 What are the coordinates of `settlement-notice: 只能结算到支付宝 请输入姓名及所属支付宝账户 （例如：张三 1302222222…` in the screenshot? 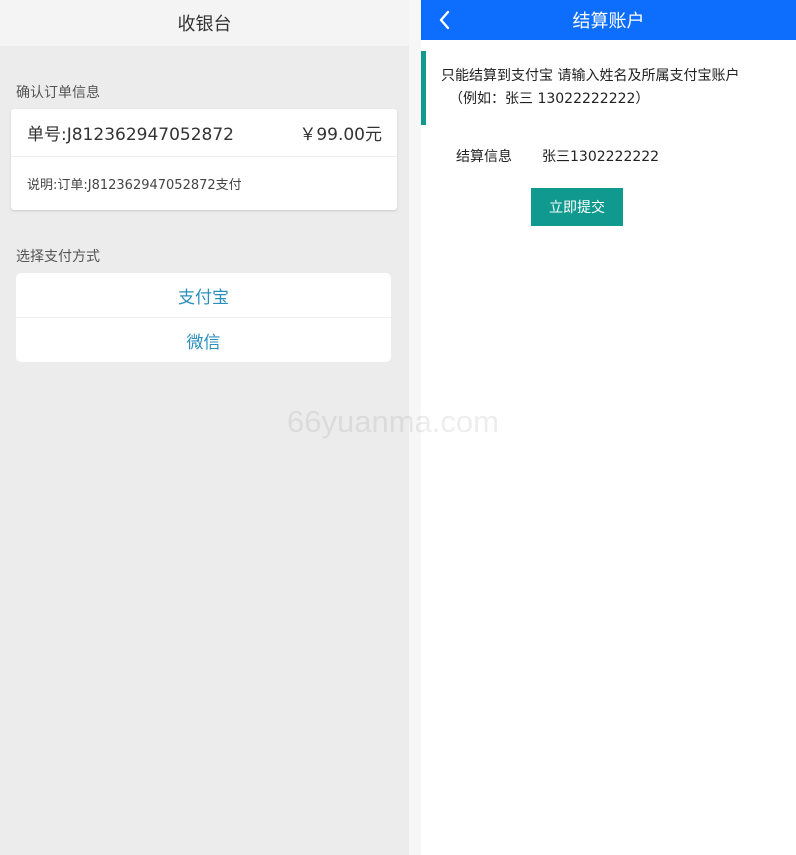 It's located at (608, 88).